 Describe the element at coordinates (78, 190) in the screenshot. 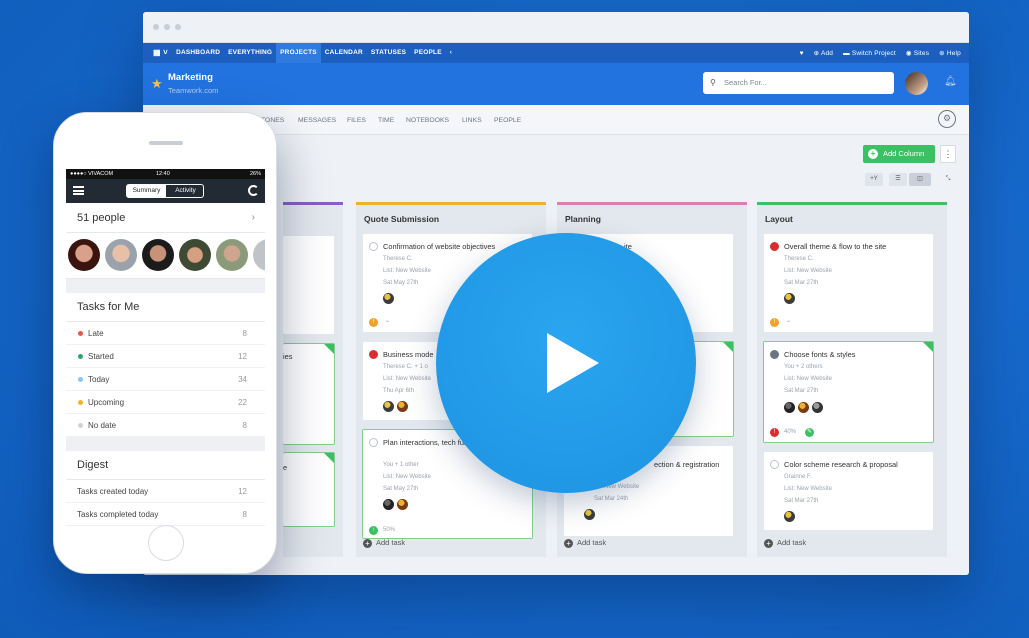

I see `menu-icon` at that location.